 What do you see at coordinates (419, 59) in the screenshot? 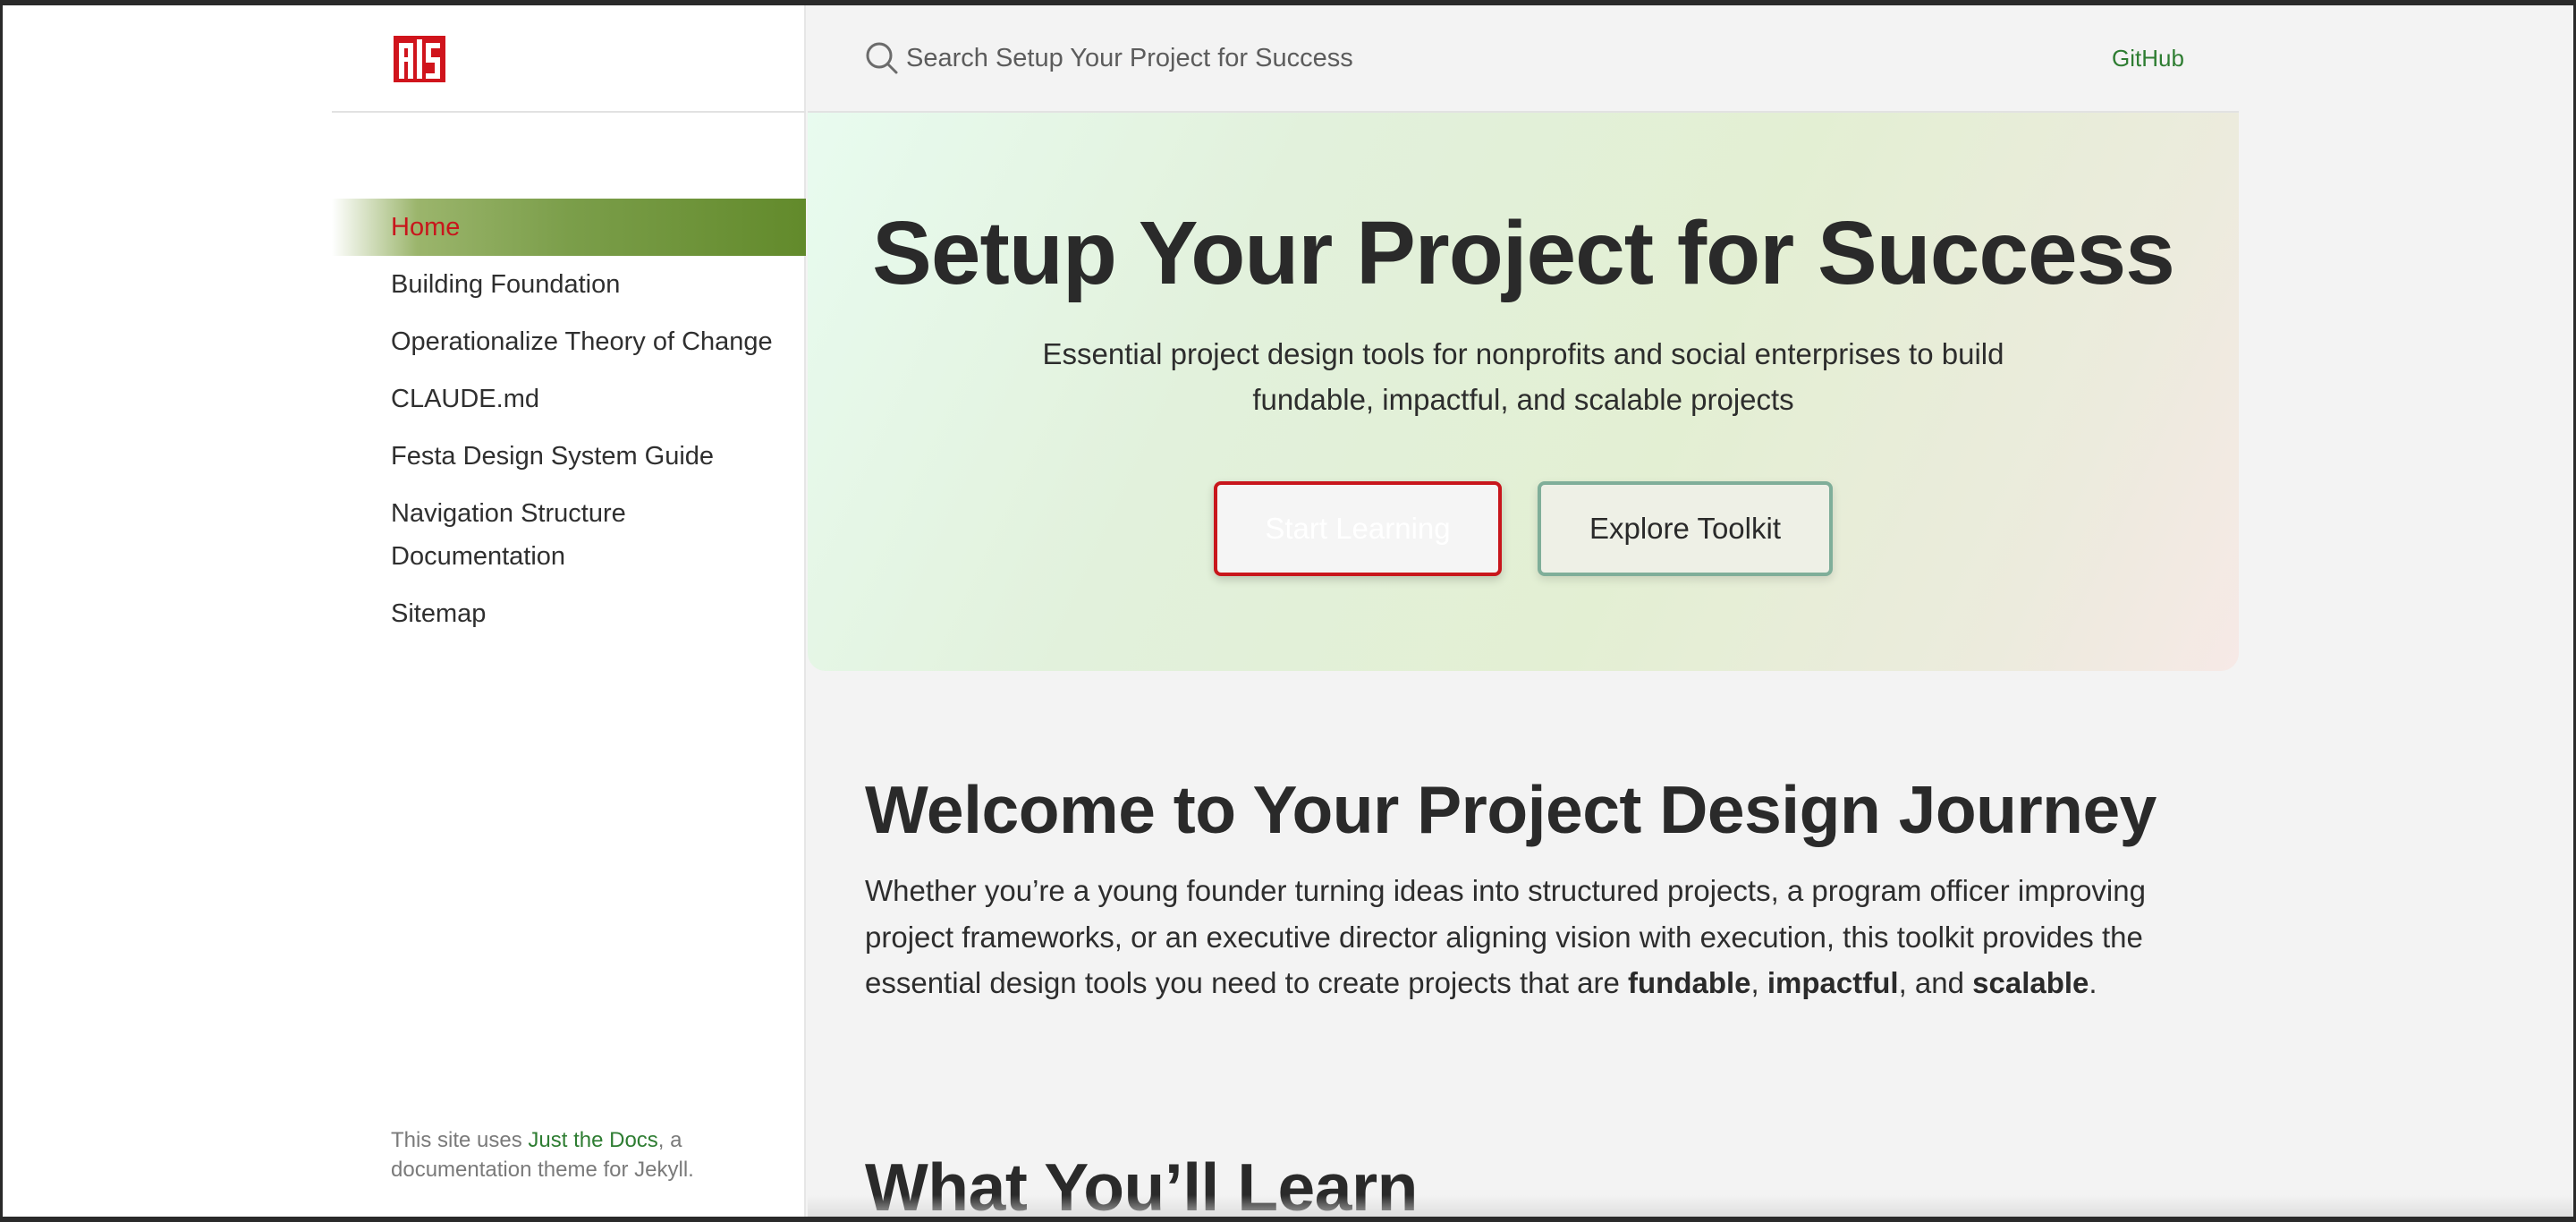
I see `site-logo-icon` at bounding box center [419, 59].